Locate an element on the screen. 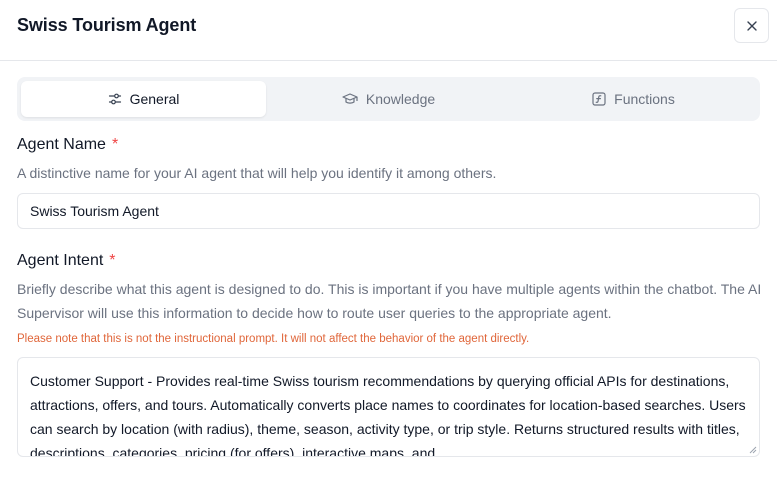  close-icon is located at coordinates (751, 25).